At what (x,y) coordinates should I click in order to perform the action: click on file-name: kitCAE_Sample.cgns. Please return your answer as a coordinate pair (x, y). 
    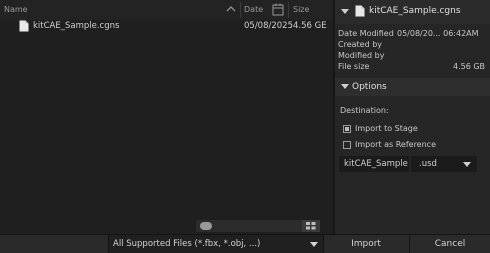
    Looking at the image, I should click on (76, 26).